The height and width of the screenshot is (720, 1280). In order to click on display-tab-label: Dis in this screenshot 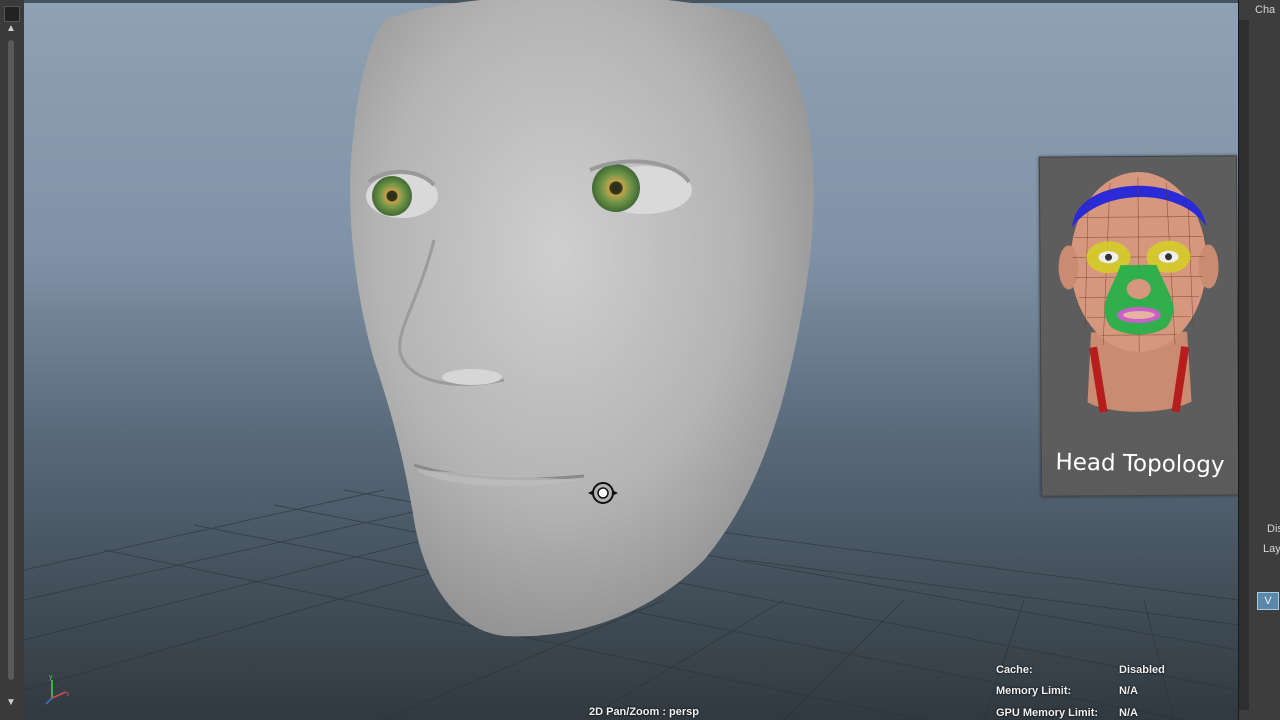, I will do `click(1273, 529)`.